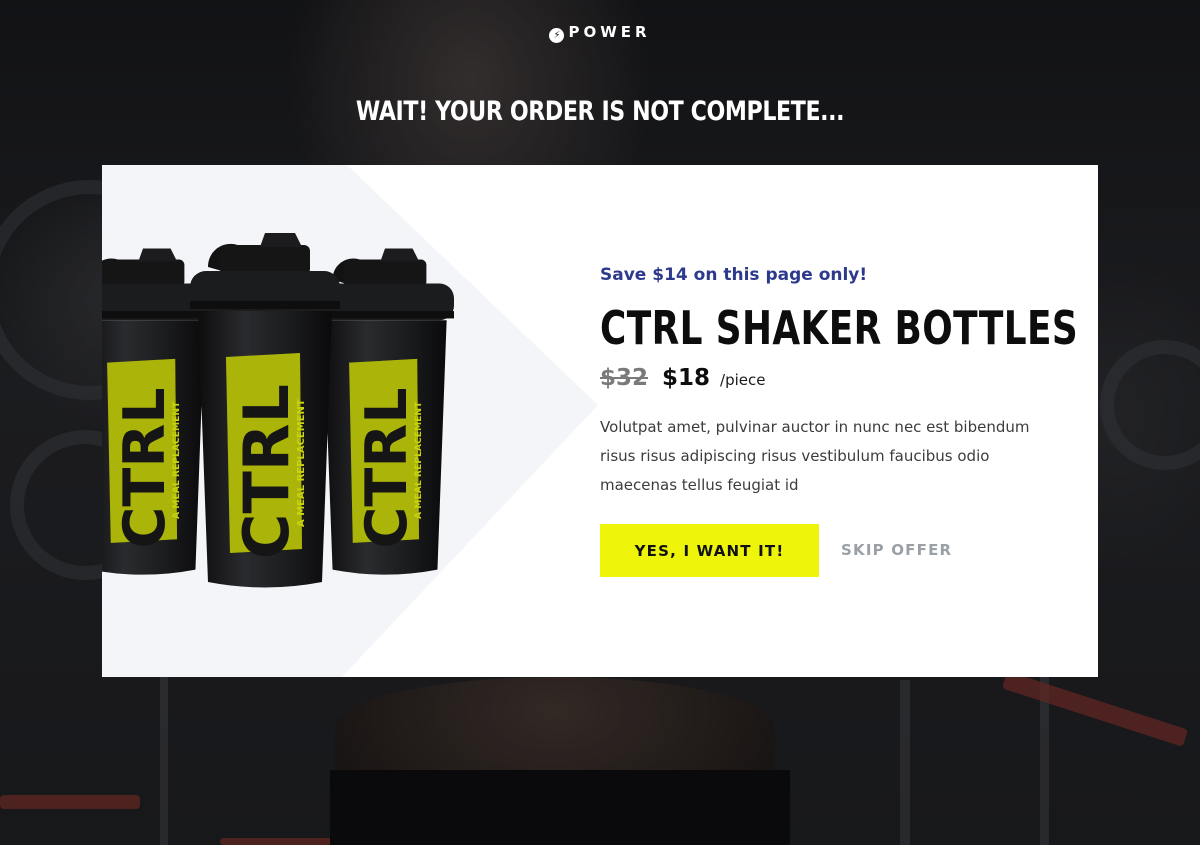  I want to click on brand-logo-text: POWER, so click(609, 32).